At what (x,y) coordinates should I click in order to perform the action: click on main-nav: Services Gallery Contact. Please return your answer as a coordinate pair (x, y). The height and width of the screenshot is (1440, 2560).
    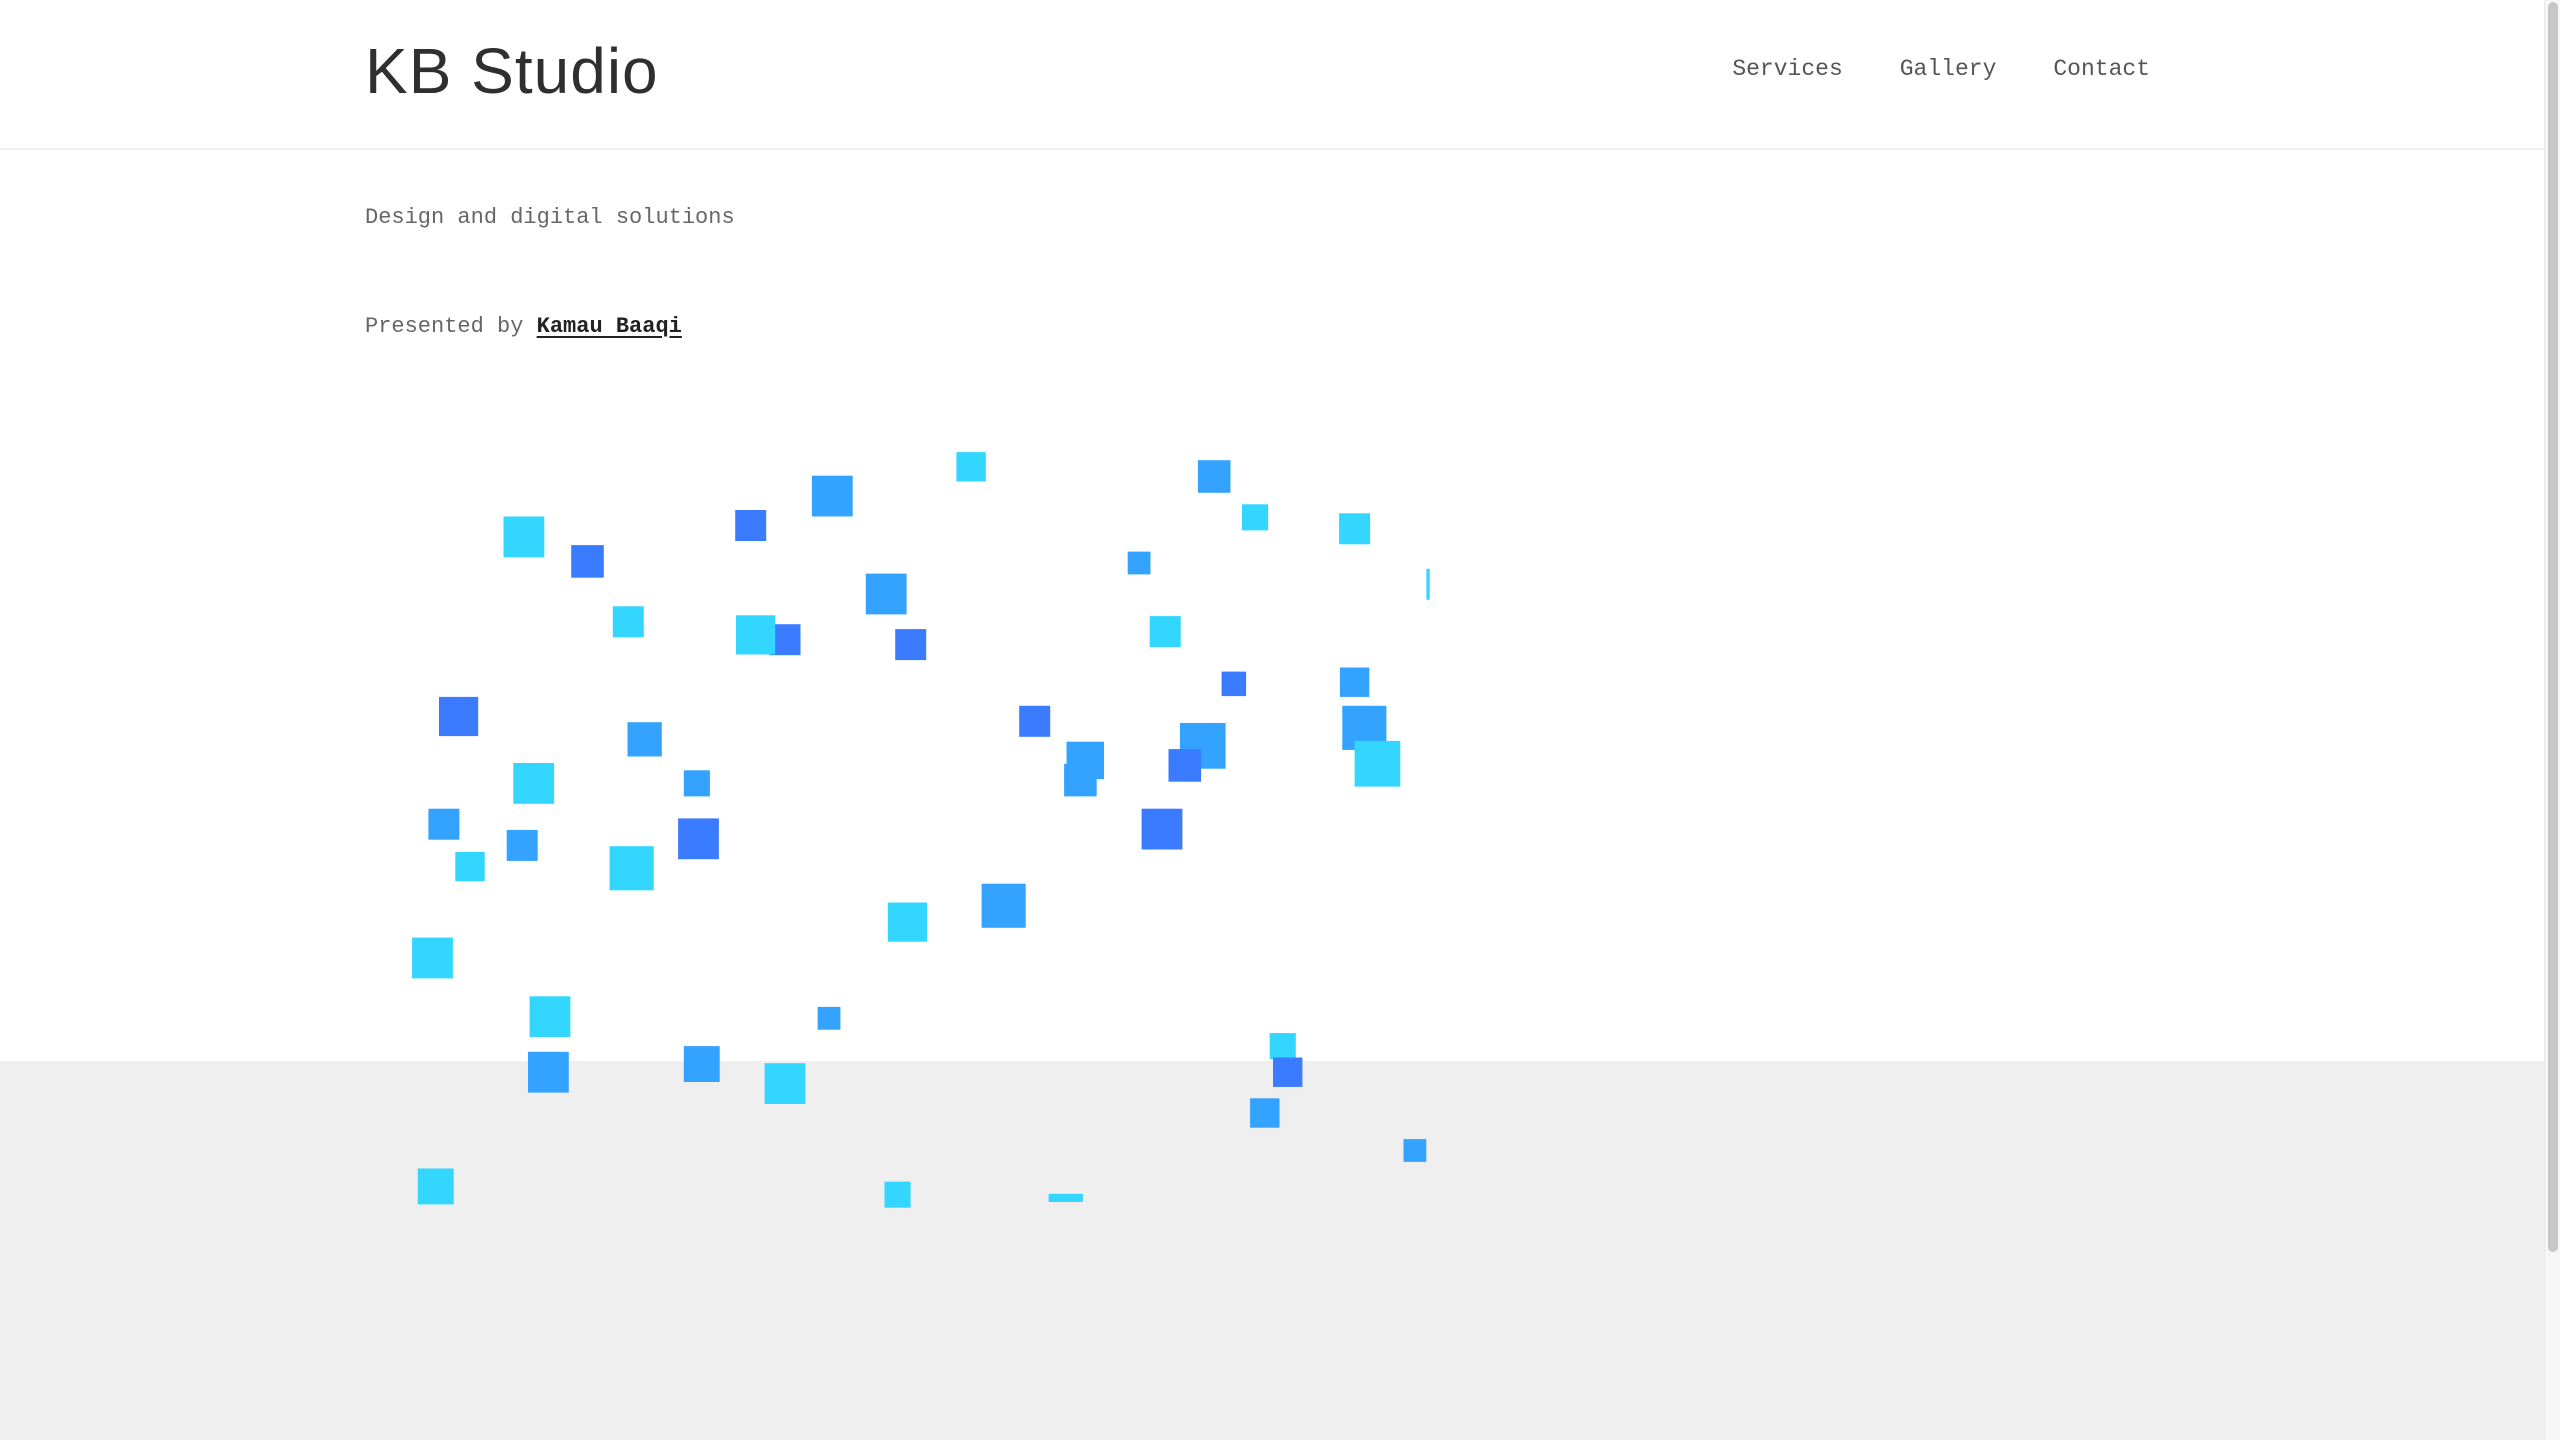
    Looking at the image, I should click on (1941, 69).